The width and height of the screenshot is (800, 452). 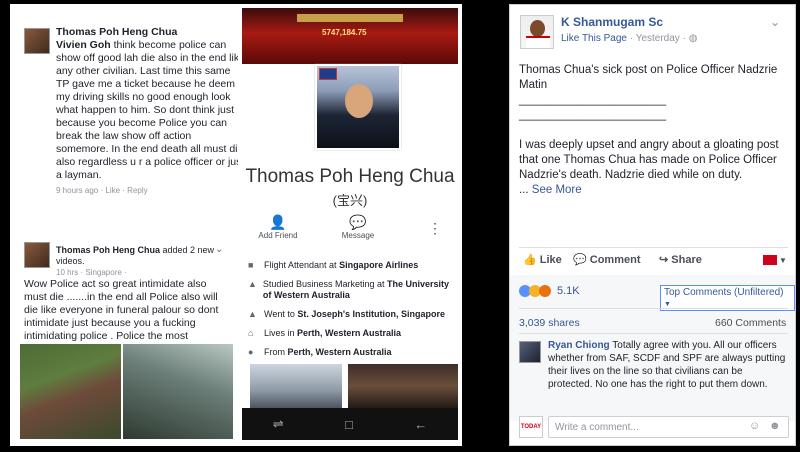 I want to click on underline-2: _______________________, so click(x=593, y=115).